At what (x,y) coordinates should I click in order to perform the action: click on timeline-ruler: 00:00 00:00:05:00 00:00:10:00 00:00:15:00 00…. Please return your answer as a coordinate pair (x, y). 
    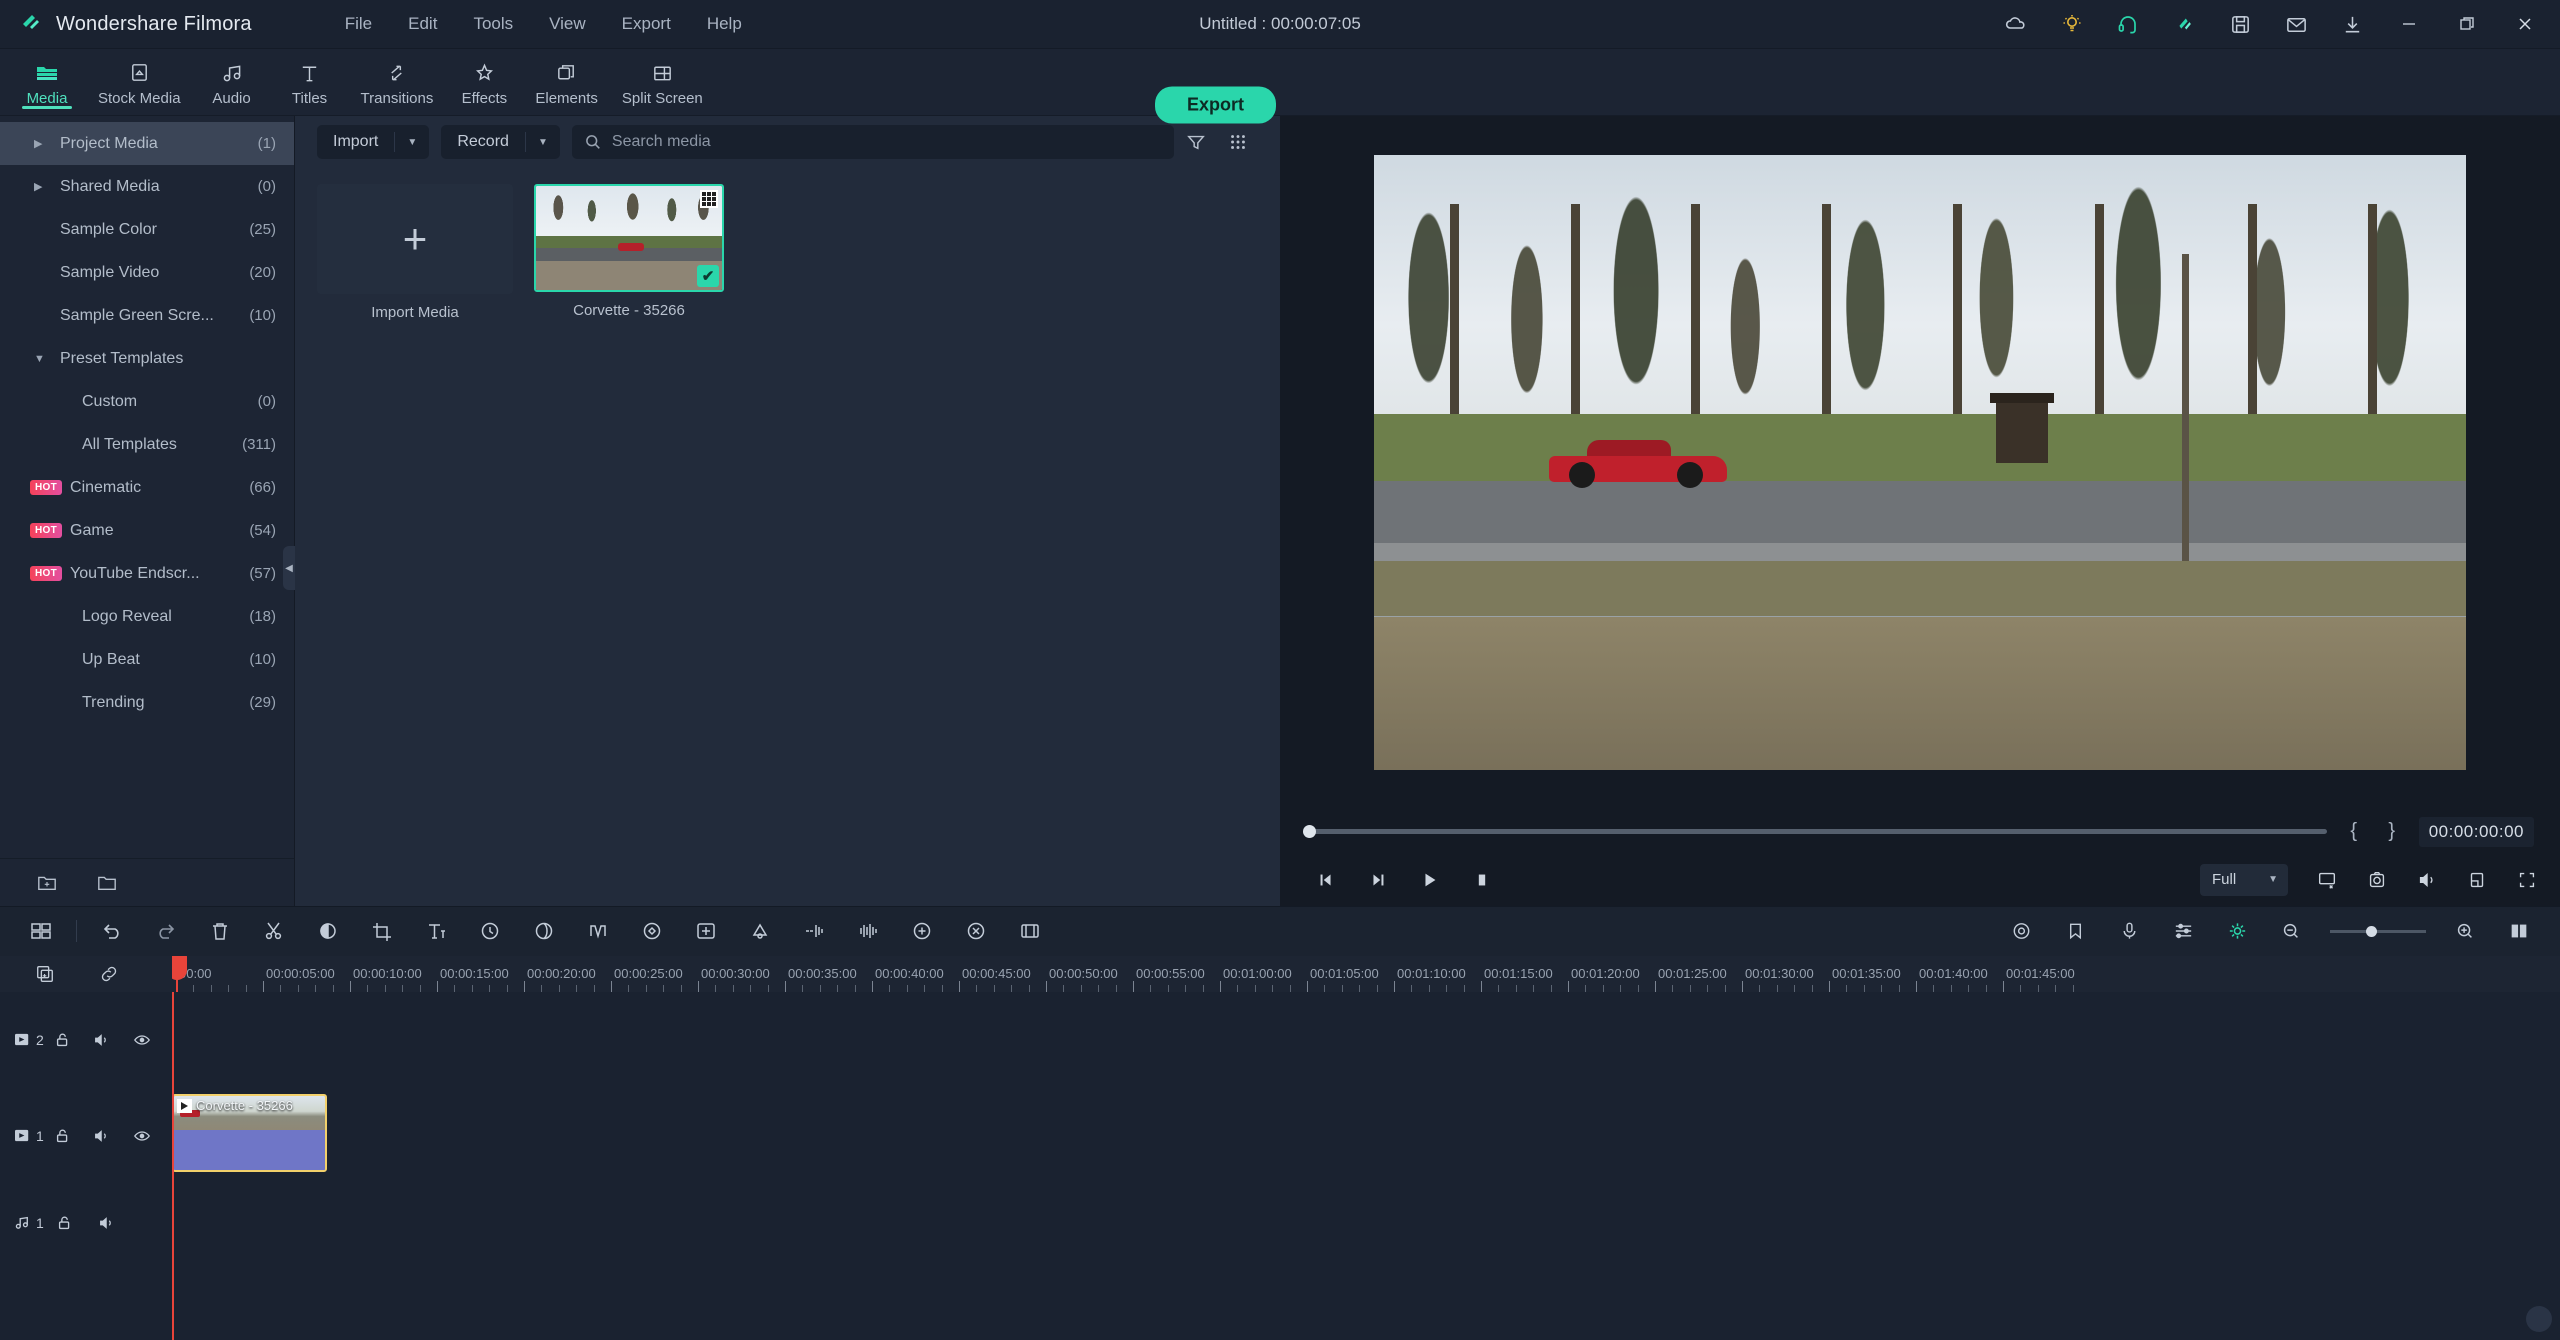
    Looking at the image, I should click on (1366, 973).